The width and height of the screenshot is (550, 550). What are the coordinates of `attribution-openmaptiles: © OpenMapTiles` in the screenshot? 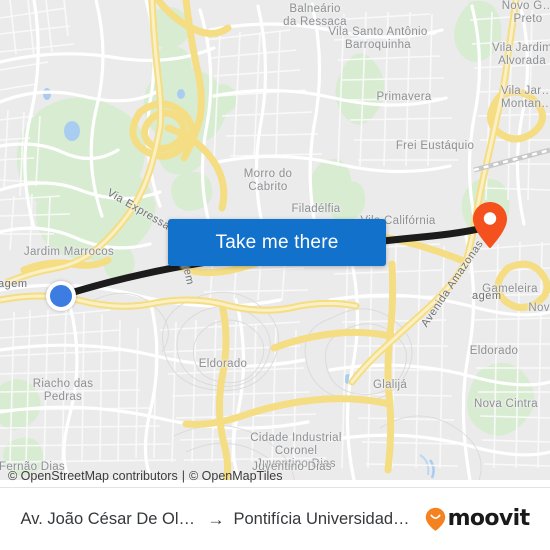 It's located at (236, 476).